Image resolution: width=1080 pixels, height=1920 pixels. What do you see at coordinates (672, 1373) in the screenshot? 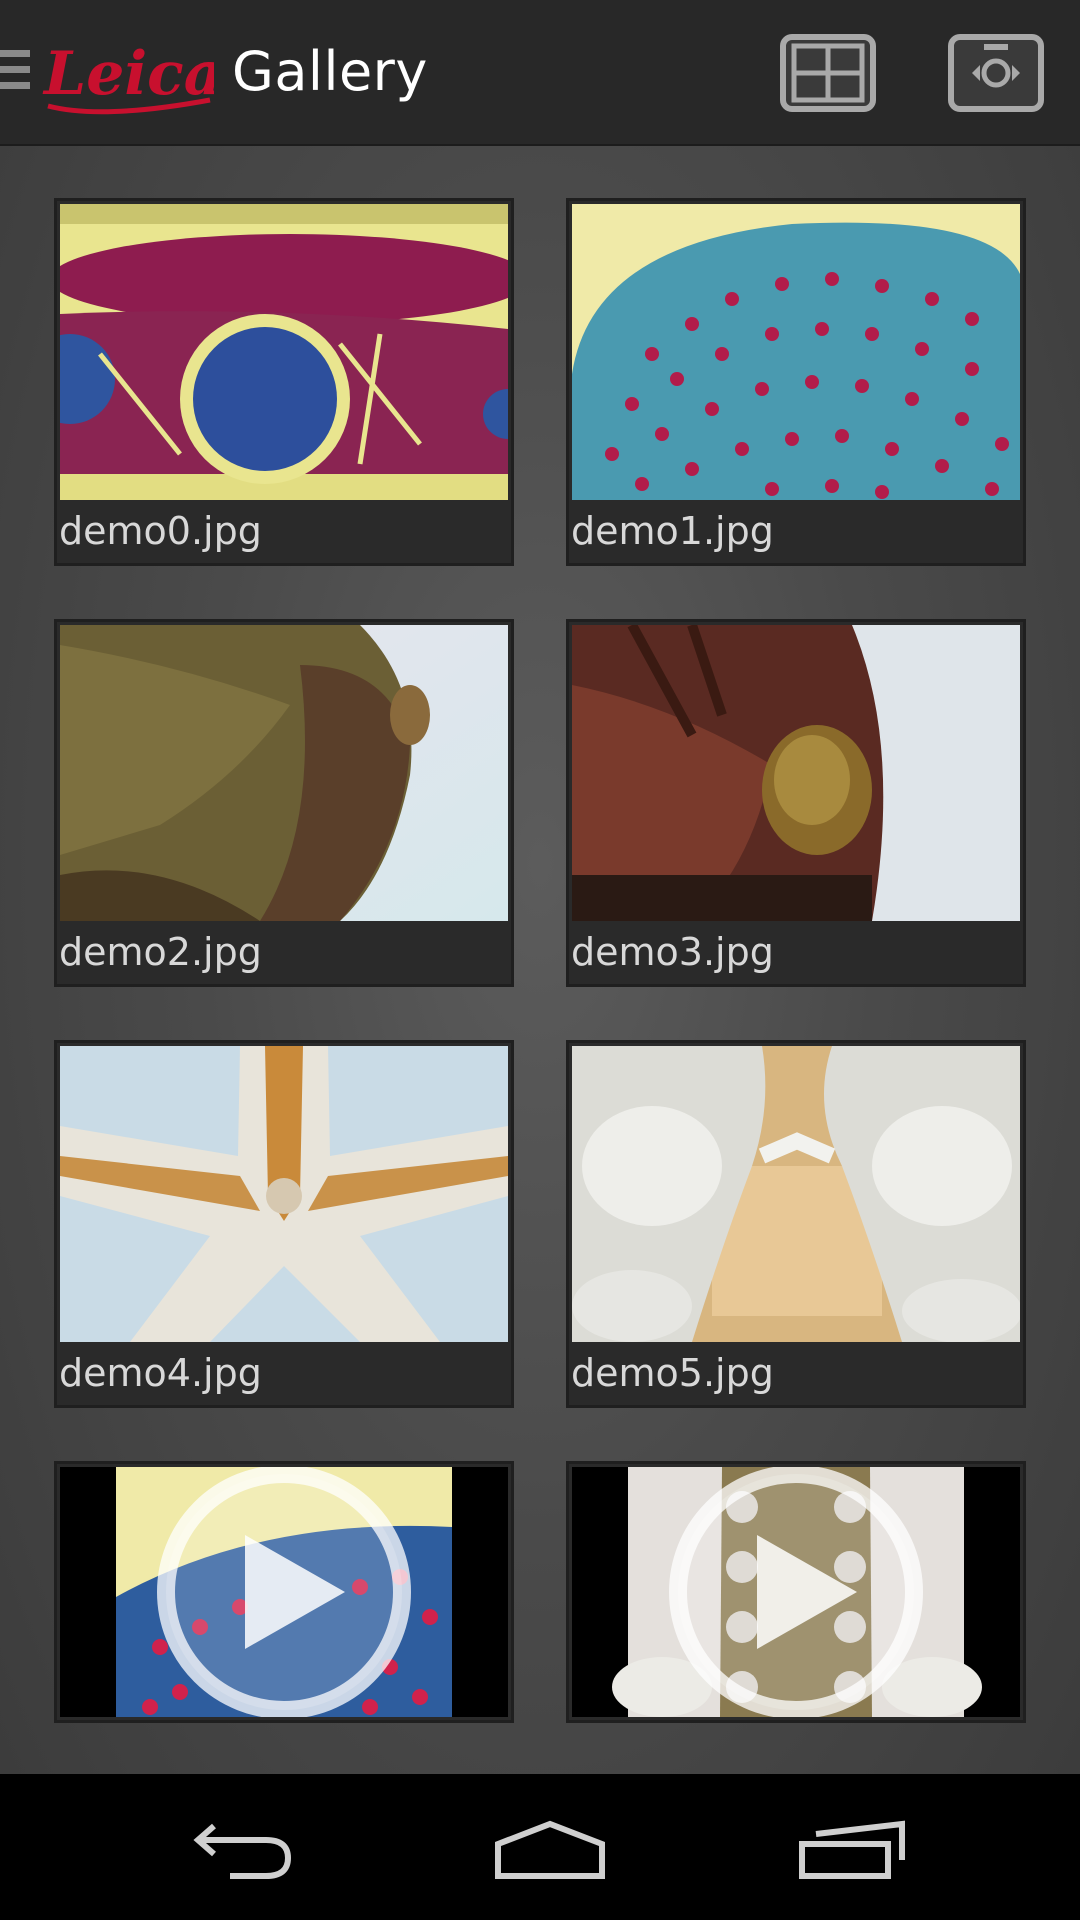
I see `item-filename: demo5.jpg` at bounding box center [672, 1373].